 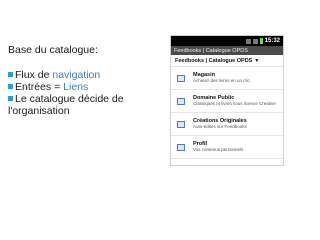 I want to click on bullet-item: Flux de navigation, so click(x=83, y=75).